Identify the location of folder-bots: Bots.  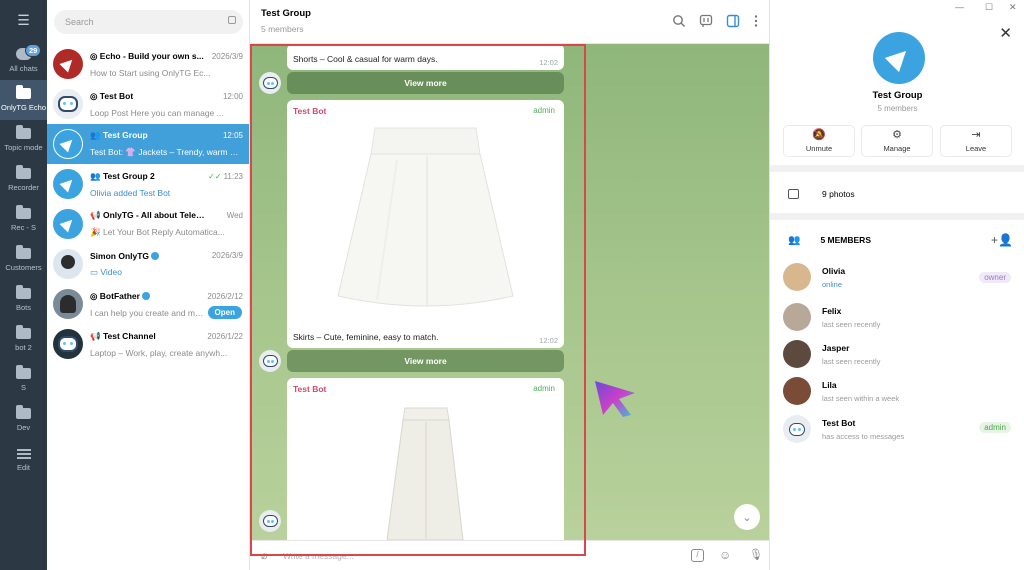
(23, 300).